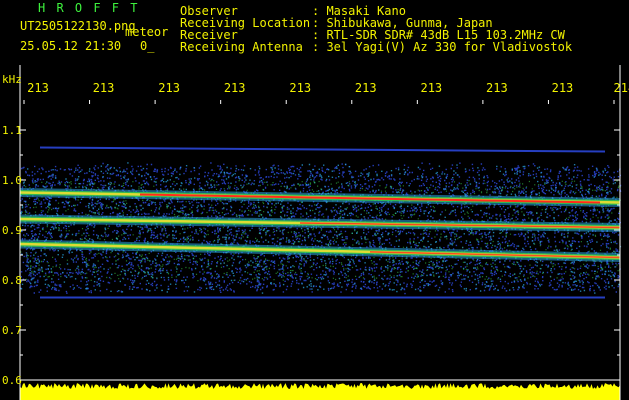 Image resolution: width=629 pixels, height=400 pixels. Describe the element at coordinates (12, 130) in the screenshot. I see `y-tick-label: 1.1` at that location.